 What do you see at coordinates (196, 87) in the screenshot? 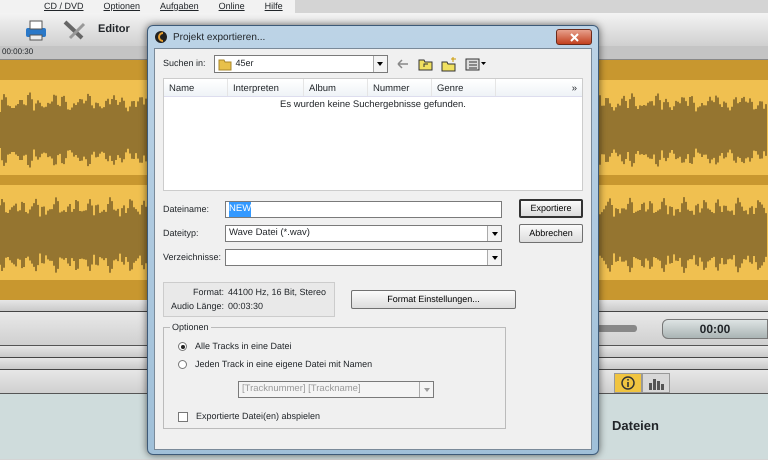
I see `column-header: Name` at bounding box center [196, 87].